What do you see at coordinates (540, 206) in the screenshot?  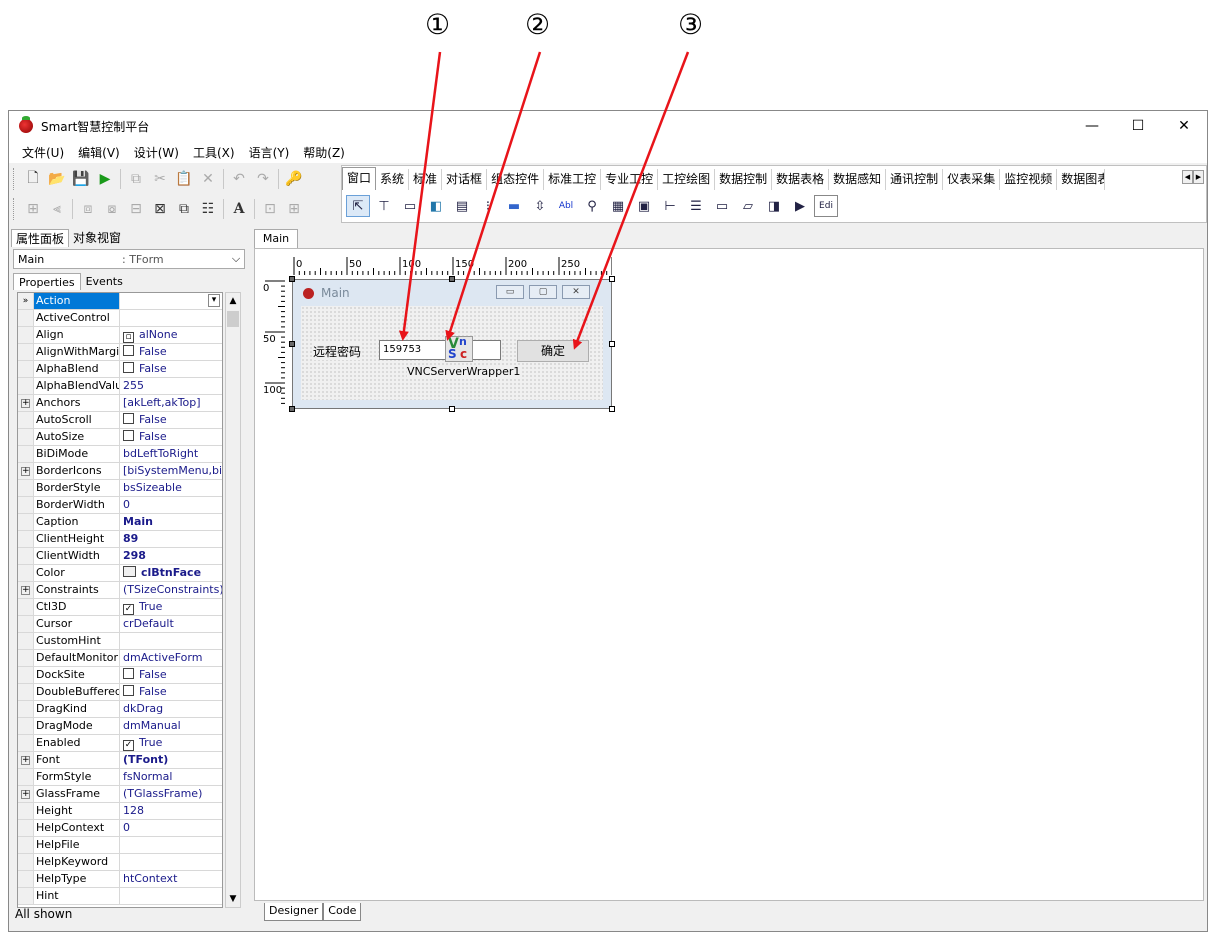 I see `spin-icon: ⇳` at bounding box center [540, 206].